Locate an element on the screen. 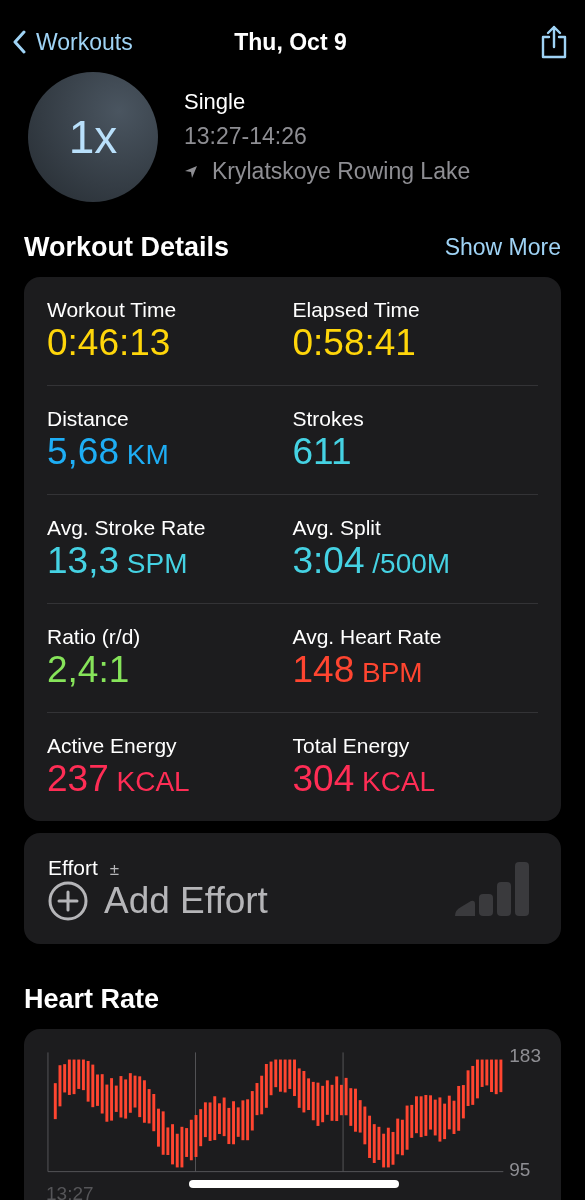  metric-label: Elapsed Time is located at coordinates (356, 310).